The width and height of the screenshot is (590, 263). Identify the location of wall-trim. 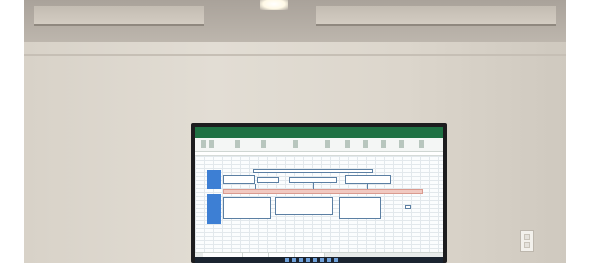
(295, 55).